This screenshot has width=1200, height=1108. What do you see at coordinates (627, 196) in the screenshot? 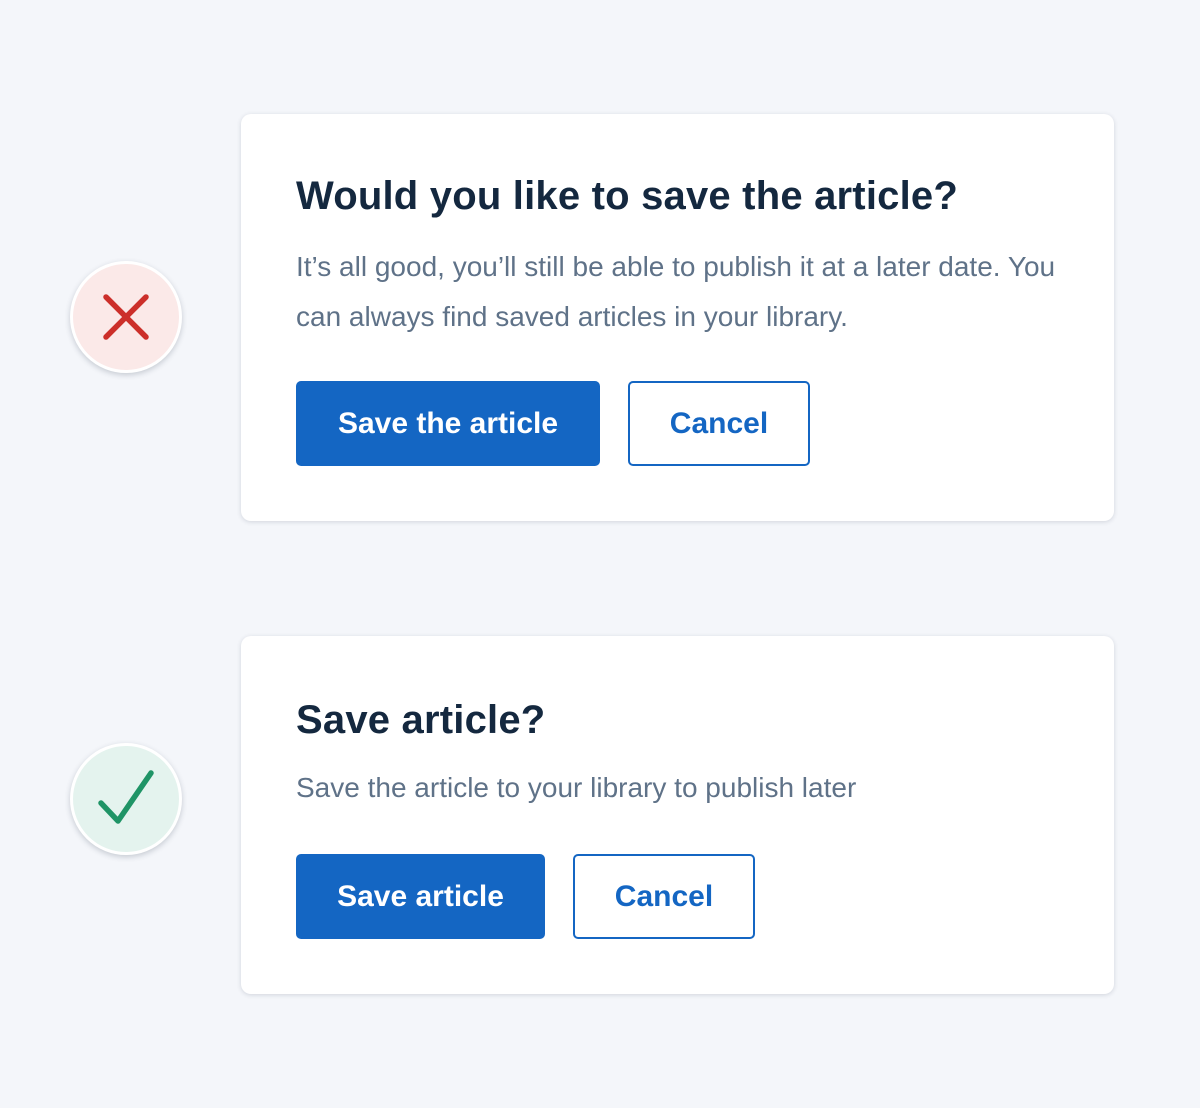
I see `dialog-title: Would you like to save the article?` at bounding box center [627, 196].